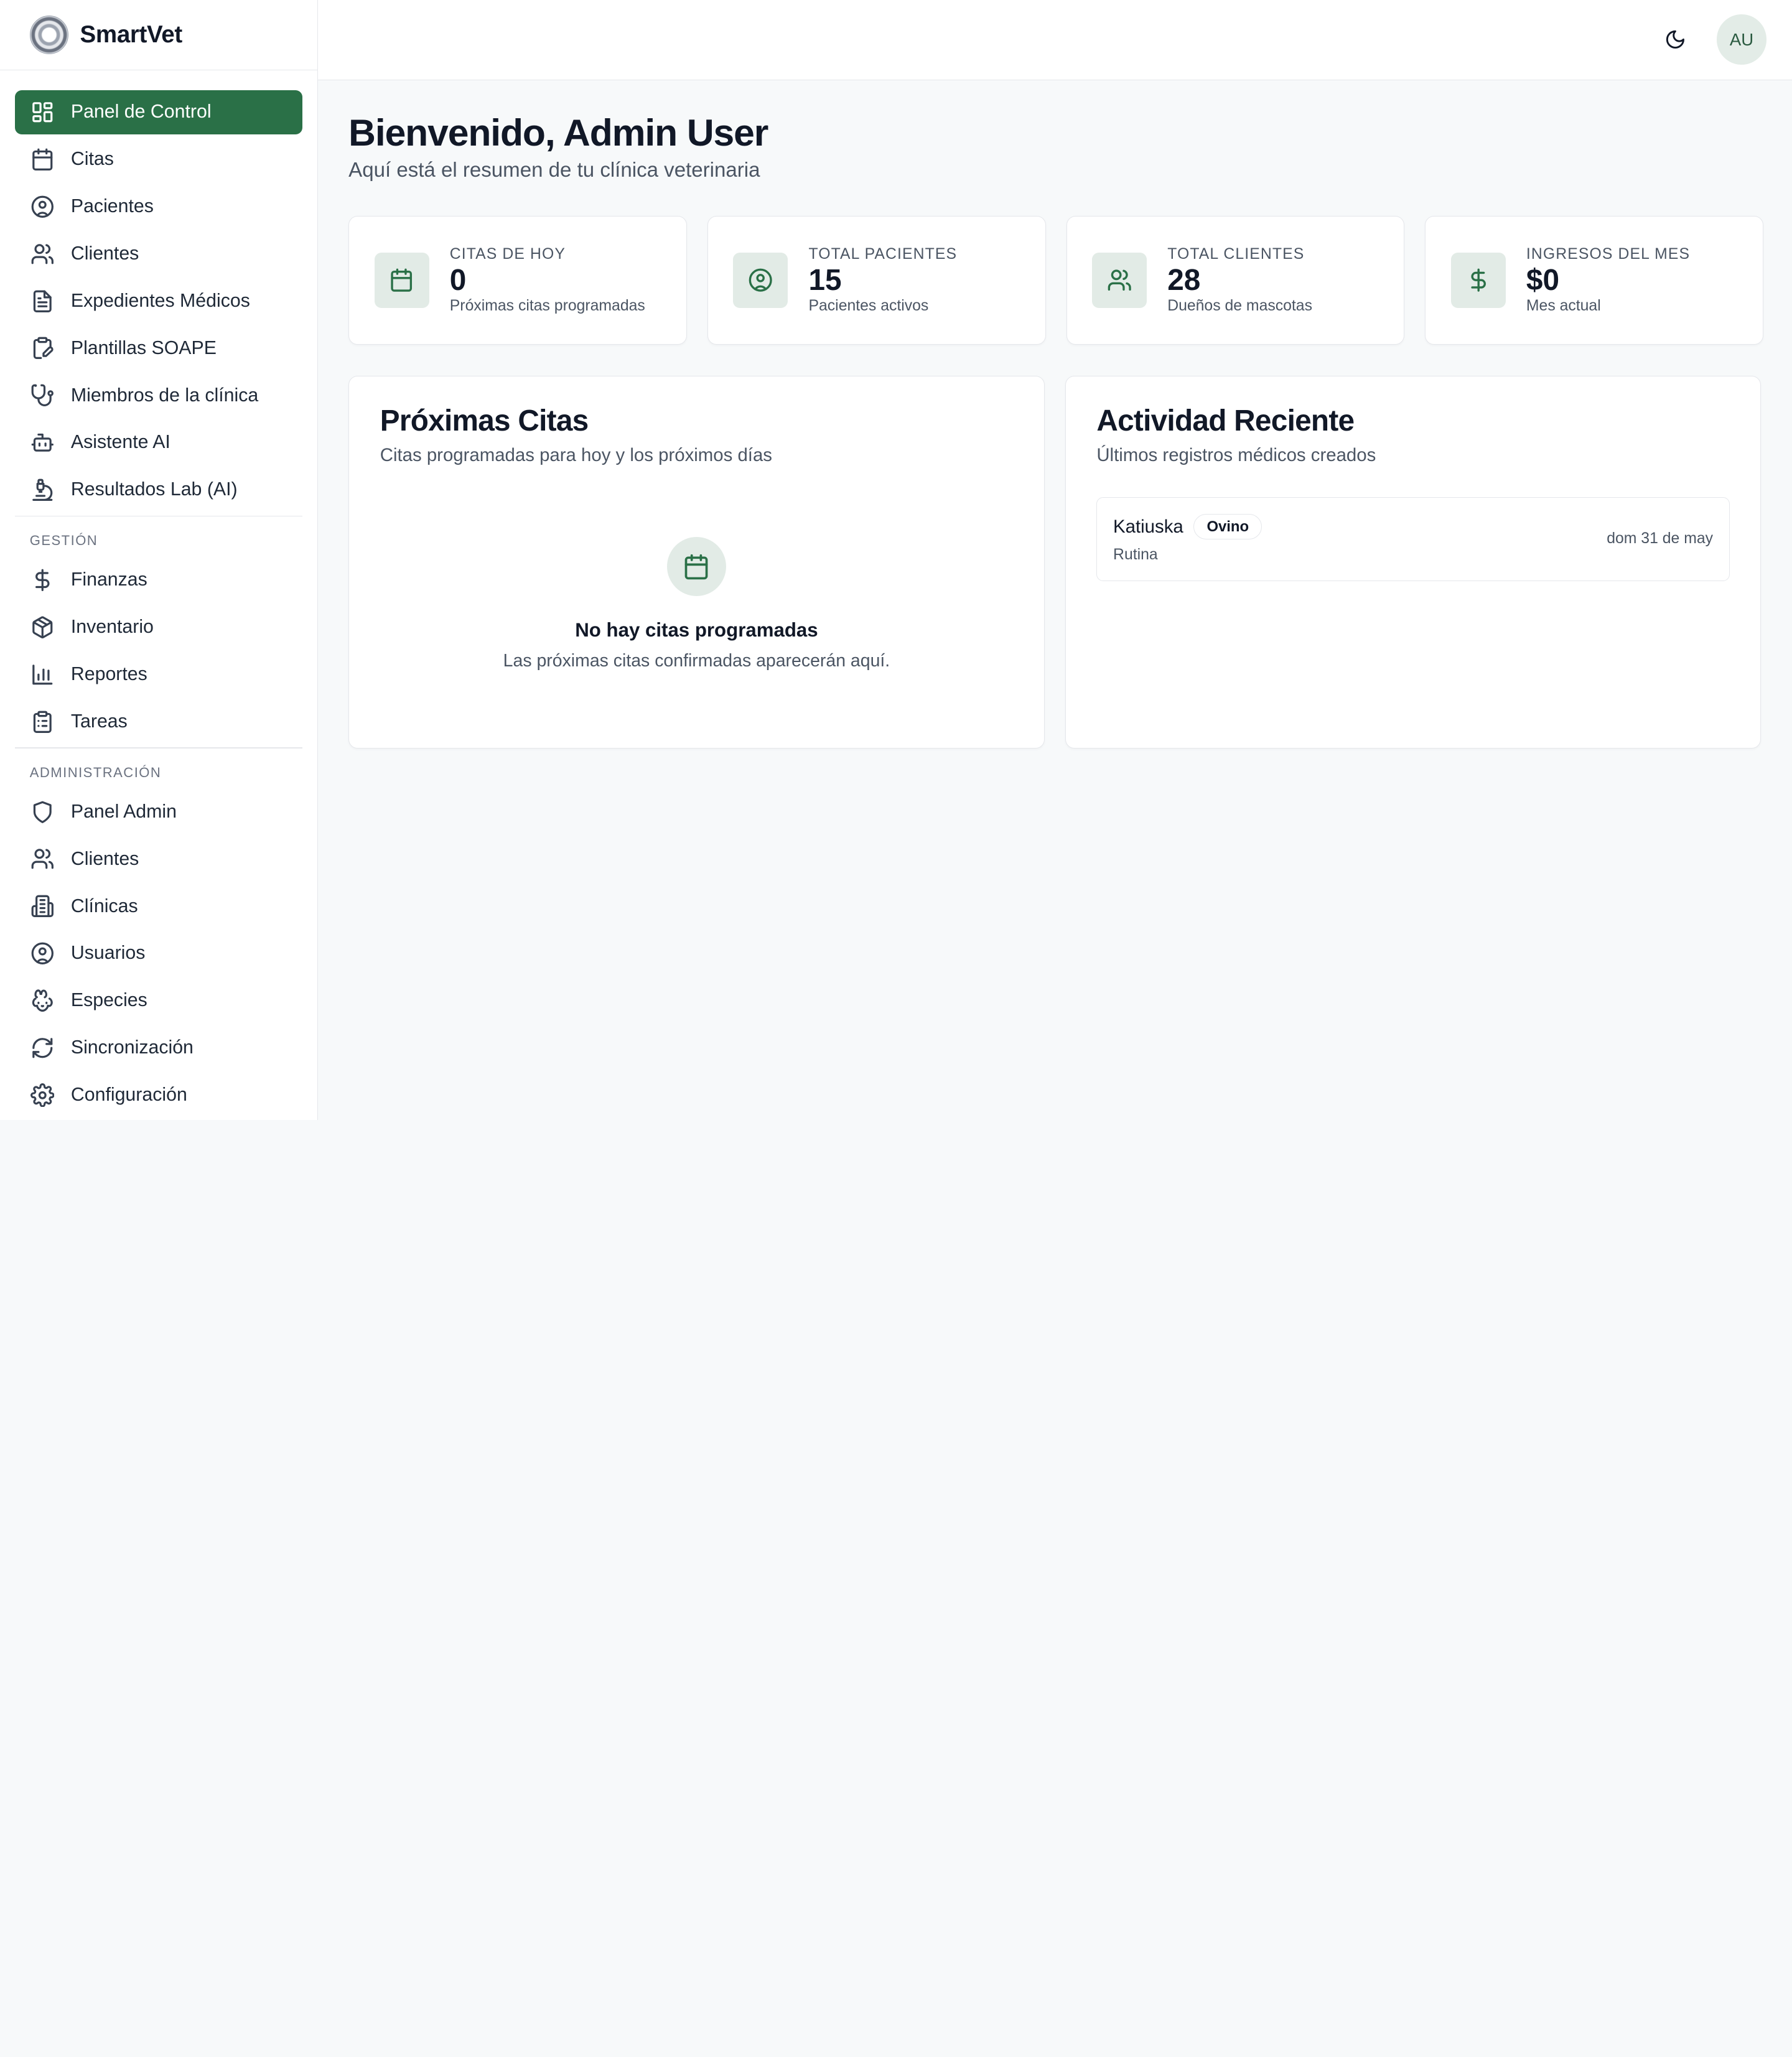 The height and width of the screenshot is (2057, 1792). What do you see at coordinates (158, 953) in the screenshot?
I see `sidebar-item-usuarios: Usuarios` at bounding box center [158, 953].